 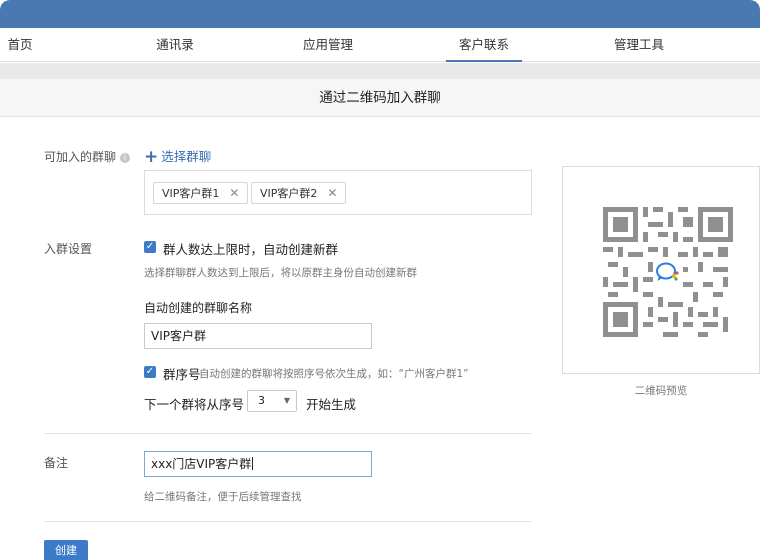 I want to click on group-chip-label: VIP客户群1, so click(x=191, y=193).